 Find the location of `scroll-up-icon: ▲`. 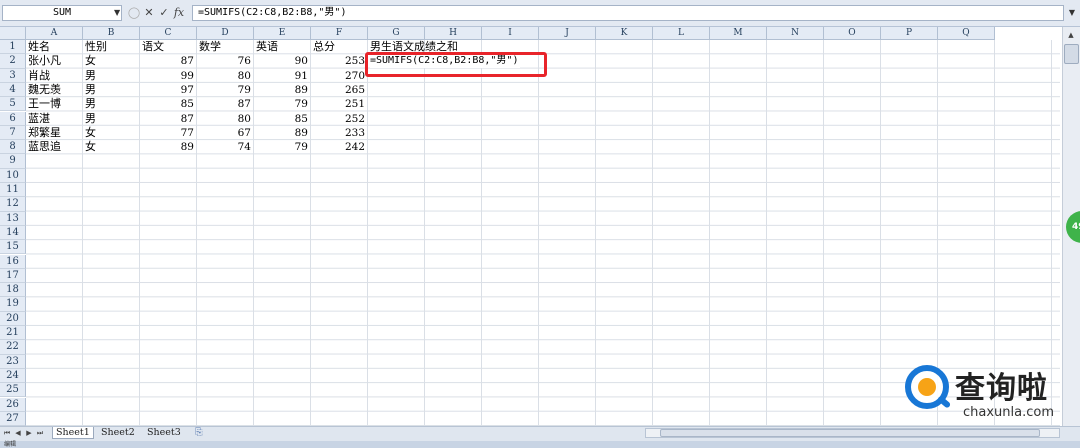

scroll-up-icon: ▲ is located at coordinates (1071, 35).